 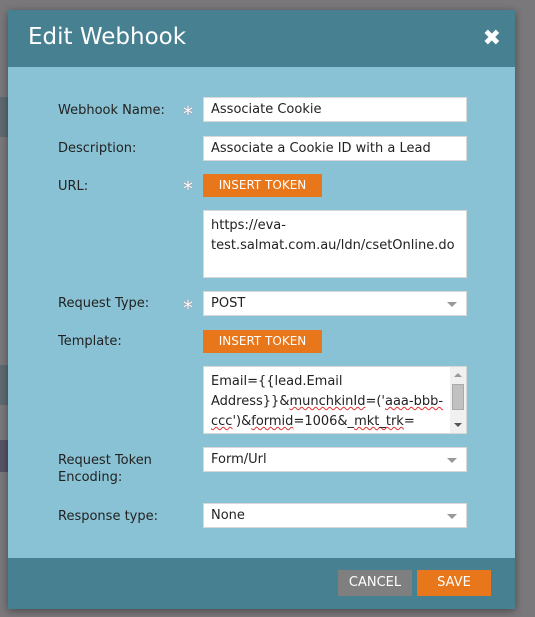 What do you see at coordinates (492, 38) in the screenshot?
I see `close-icon: ✖` at bounding box center [492, 38].